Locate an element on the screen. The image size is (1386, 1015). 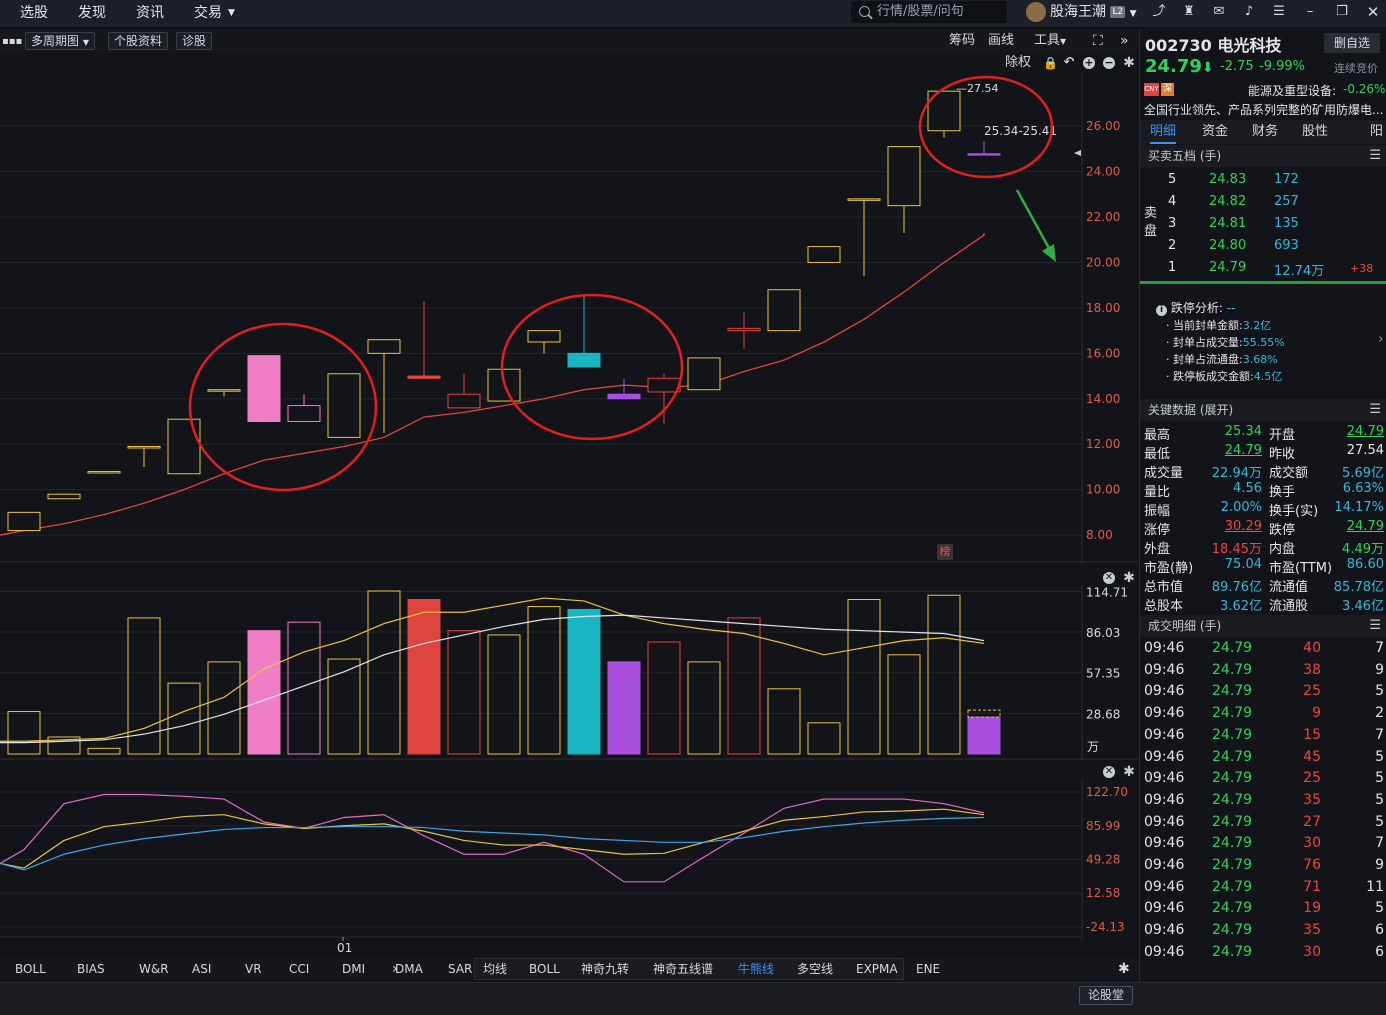
tab-guxing: 股性 is located at coordinates (1315, 132).